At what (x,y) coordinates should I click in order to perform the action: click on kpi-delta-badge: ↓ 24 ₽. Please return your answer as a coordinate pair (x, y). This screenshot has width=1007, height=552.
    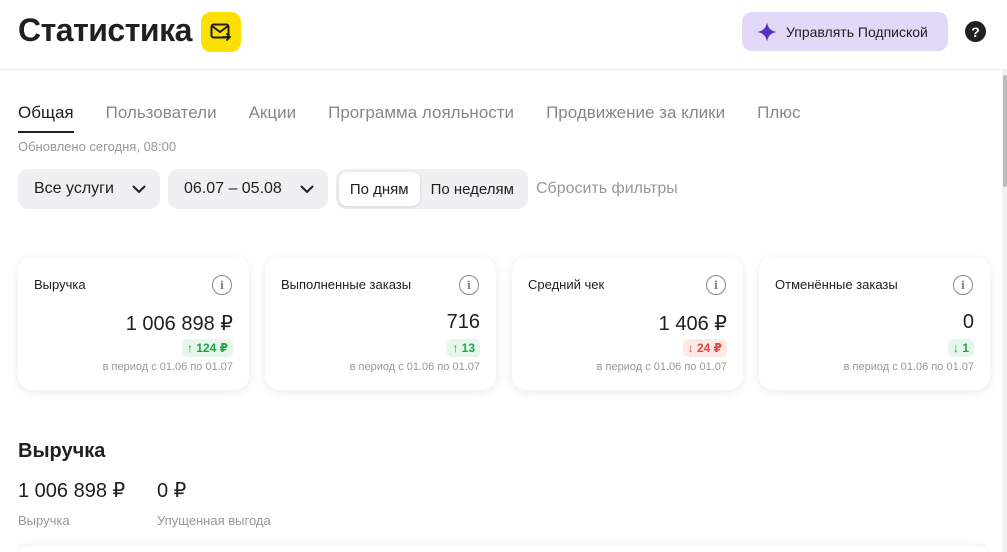
    Looking at the image, I should click on (704, 348).